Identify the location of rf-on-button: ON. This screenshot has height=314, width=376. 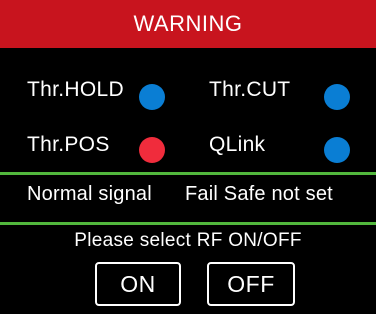
(138, 284).